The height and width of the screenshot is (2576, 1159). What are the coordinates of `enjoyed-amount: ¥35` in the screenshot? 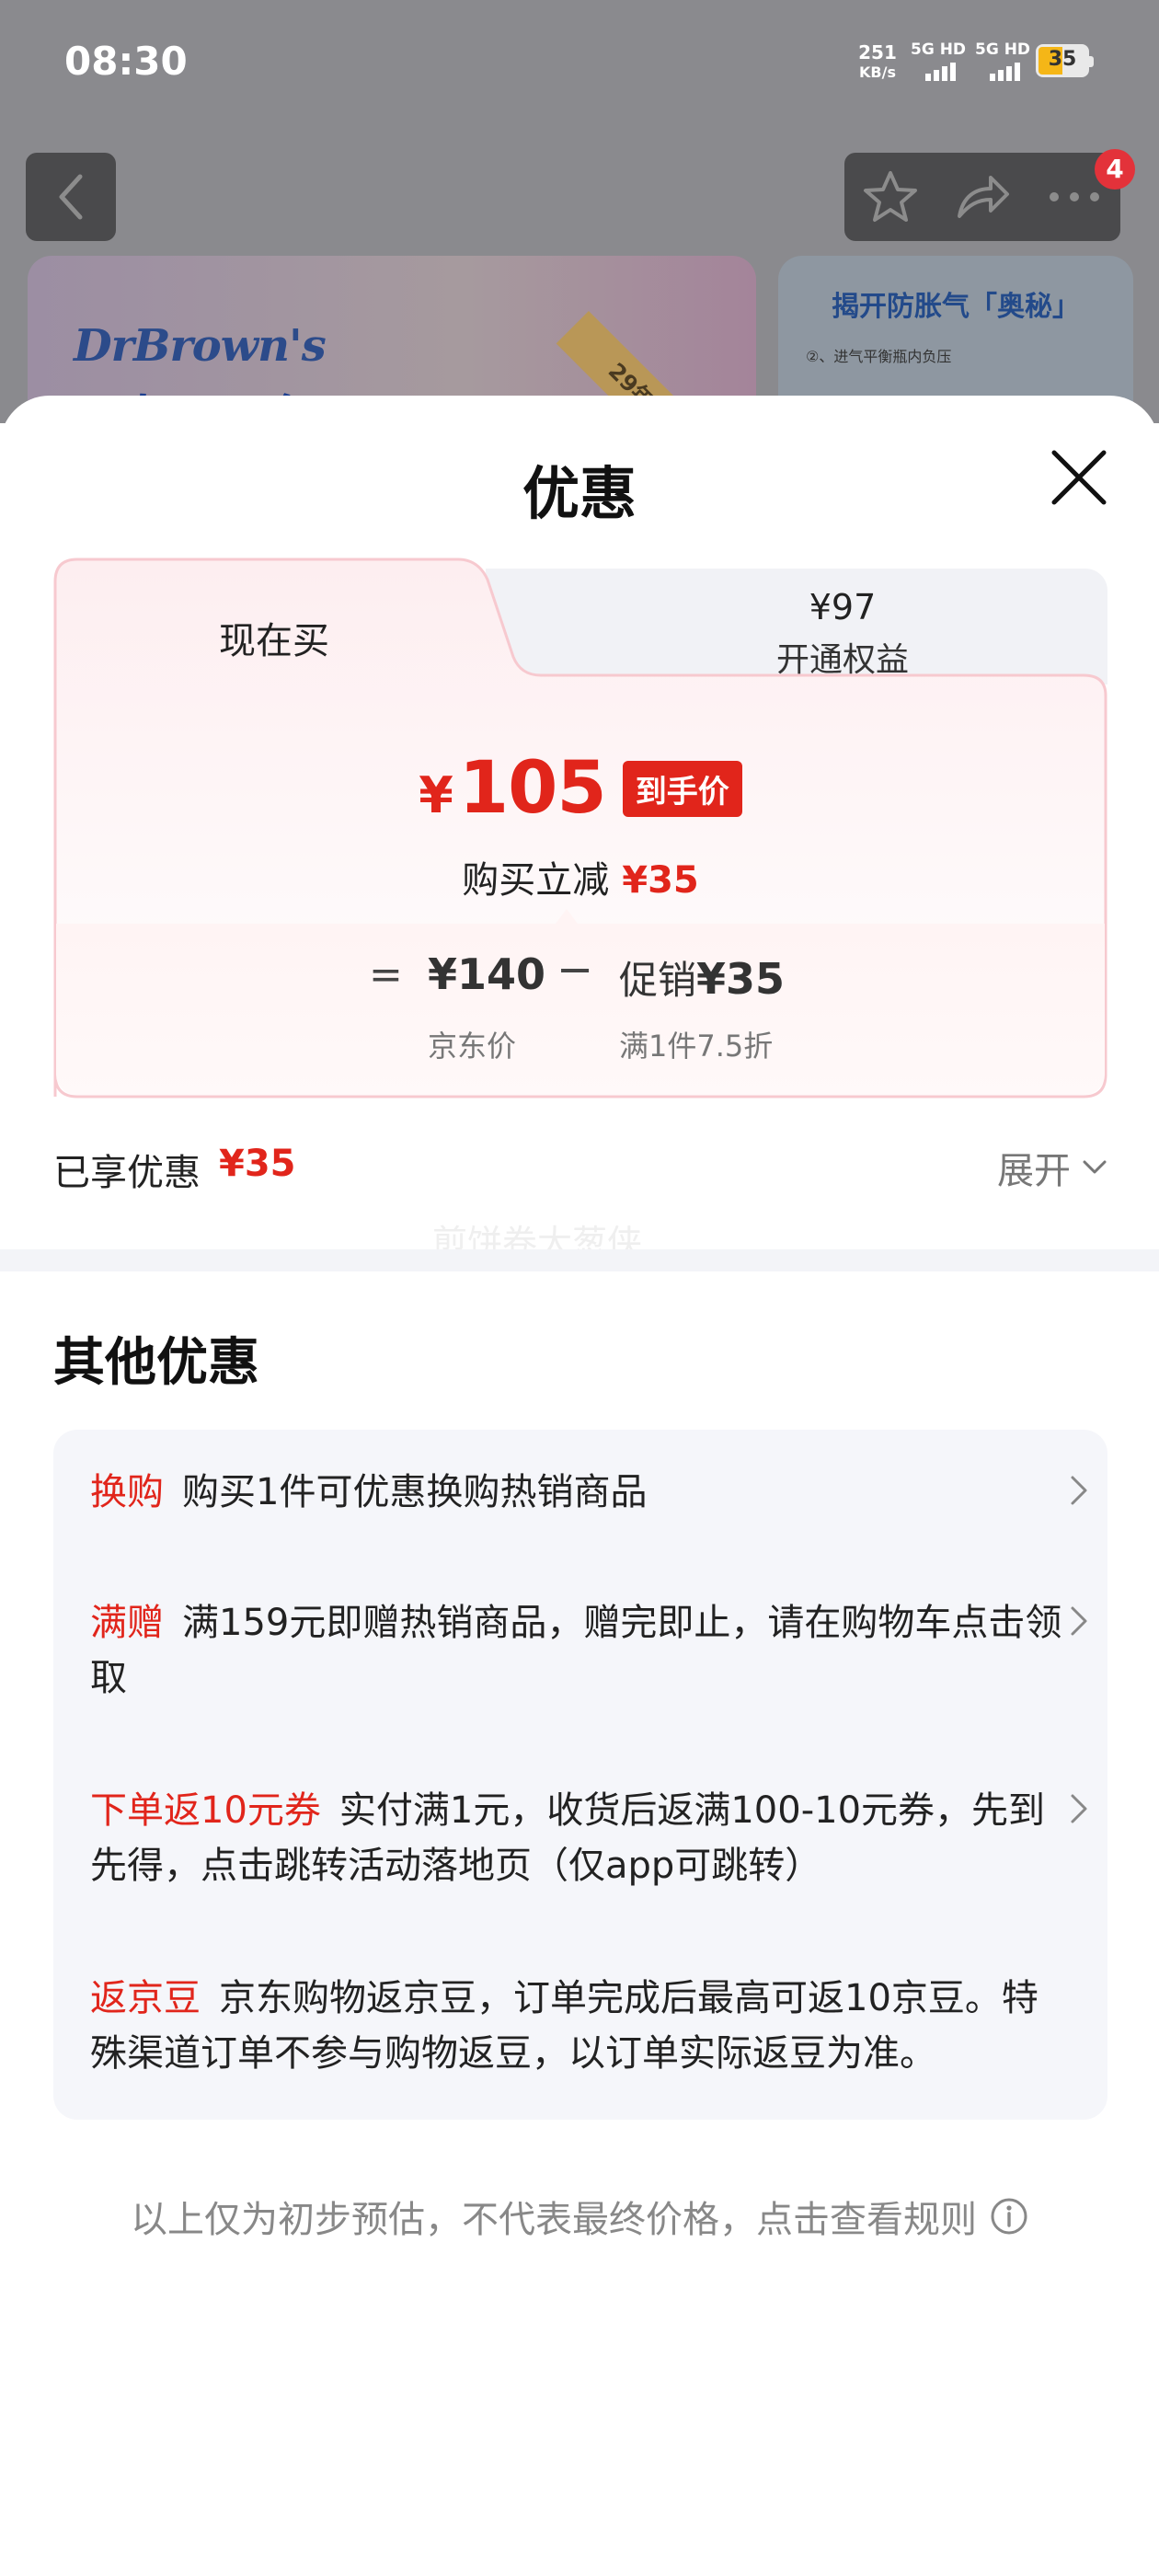 It's located at (257, 1164).